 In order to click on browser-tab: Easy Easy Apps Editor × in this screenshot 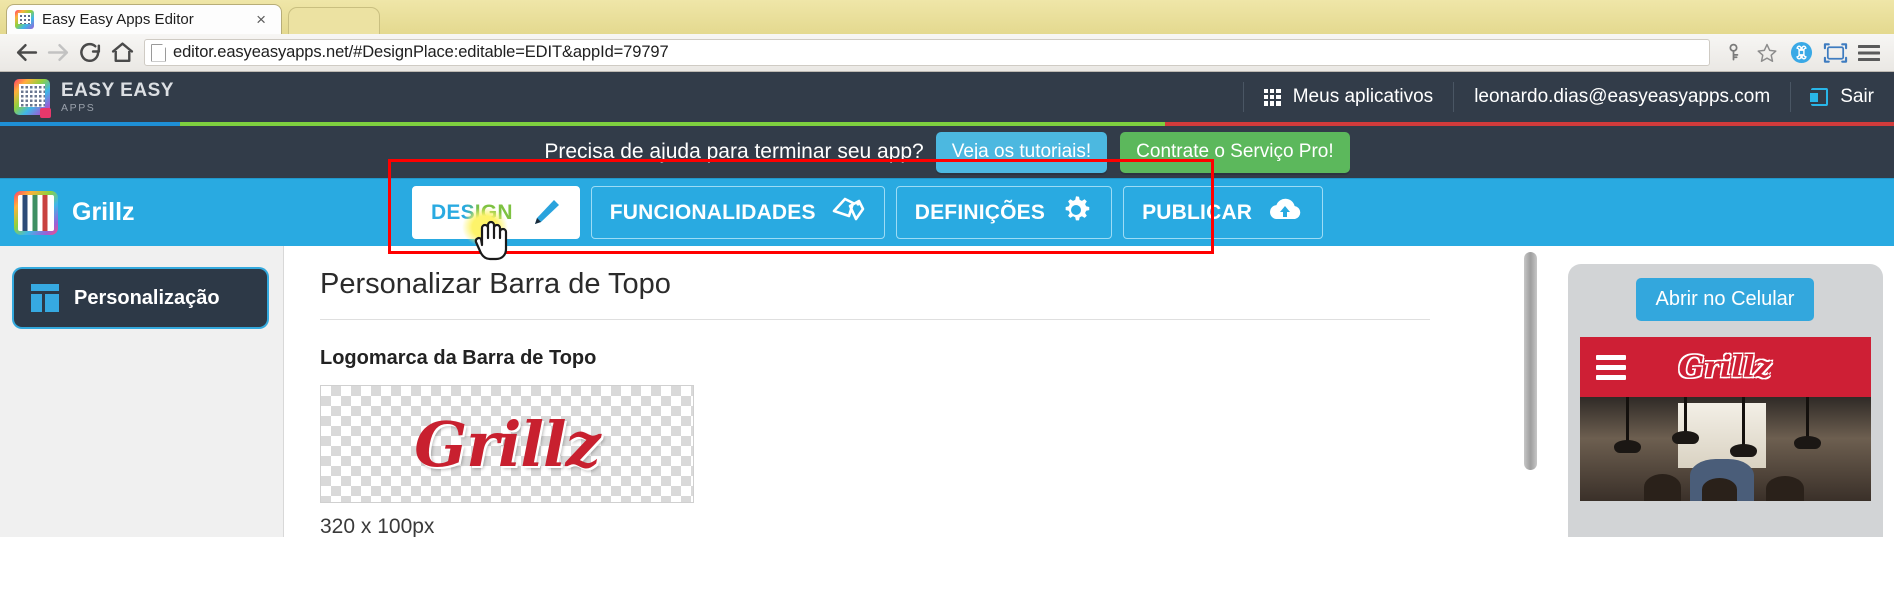, I will do `click(144, 19)`.